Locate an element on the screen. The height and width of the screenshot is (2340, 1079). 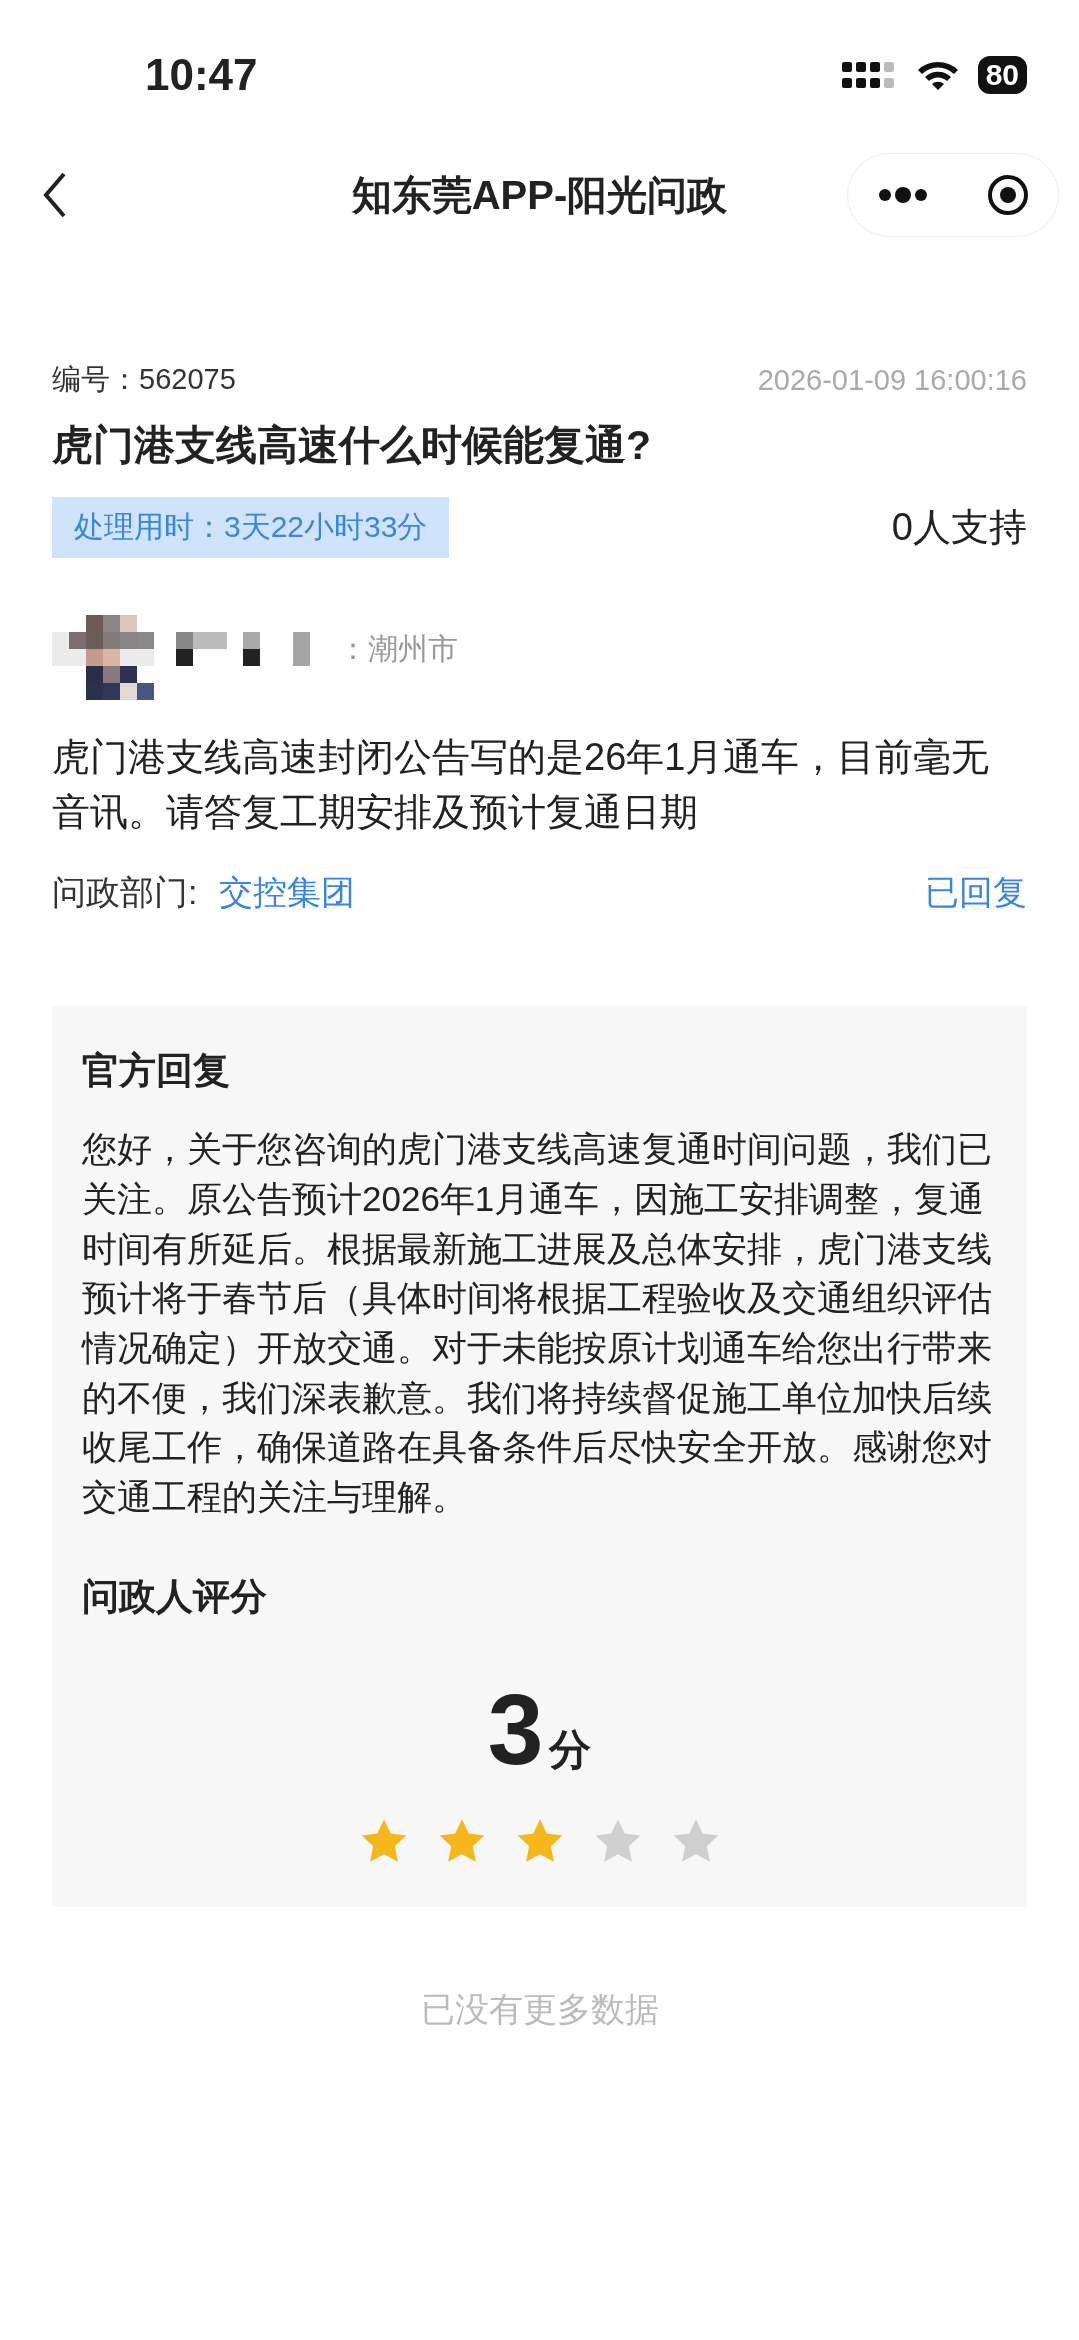
status-time: 10:47 is located at coordinates (201, 75).